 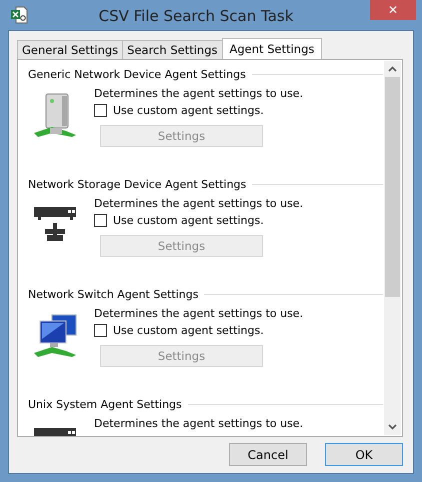 I want to click on tab: Search Settings, so click(x=172, y=49).